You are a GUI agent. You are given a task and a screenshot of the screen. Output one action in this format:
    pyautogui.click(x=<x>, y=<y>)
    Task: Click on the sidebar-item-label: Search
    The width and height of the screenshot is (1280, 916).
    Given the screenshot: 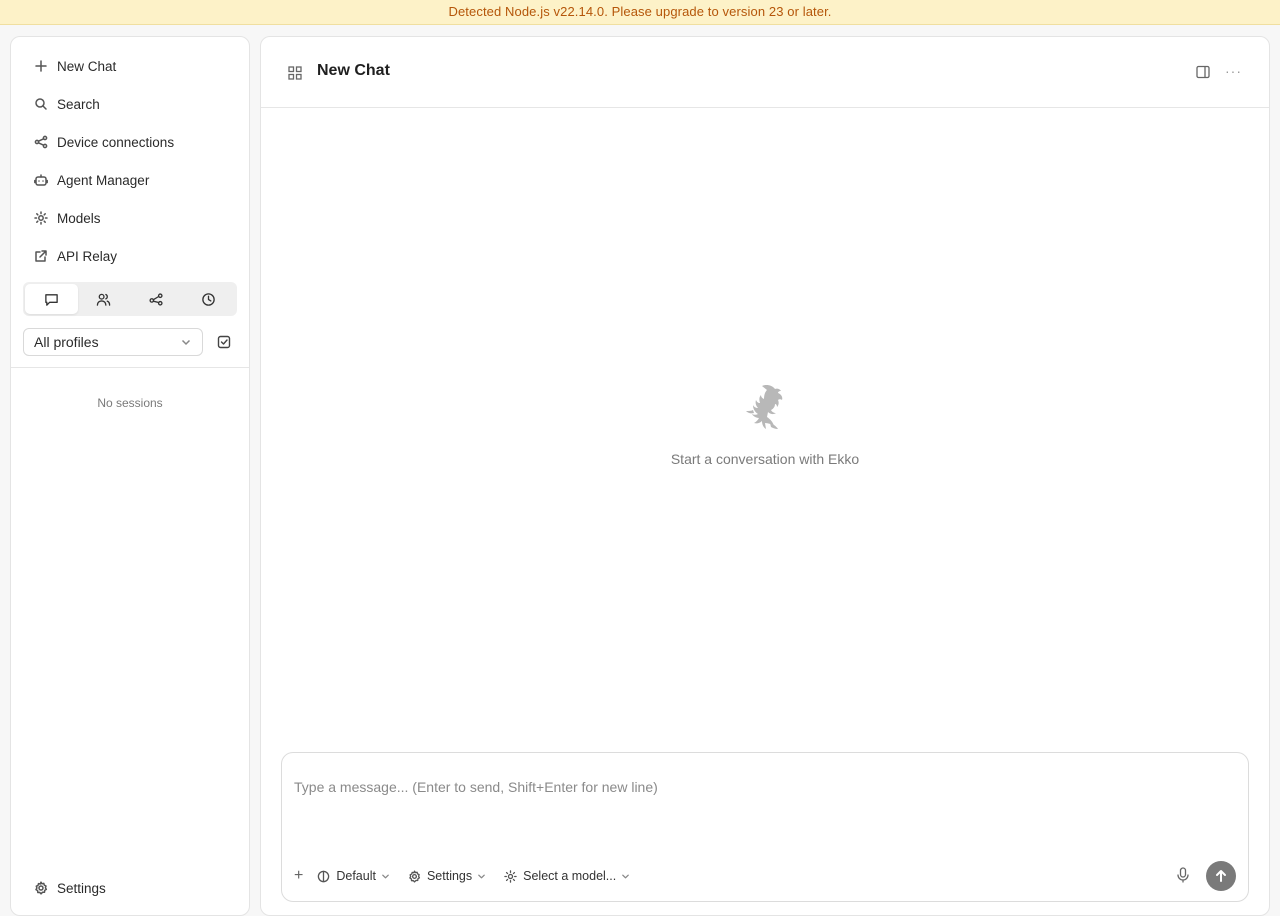 What is the action you would take?
    pyautogui.click(x=78, y=104)
    